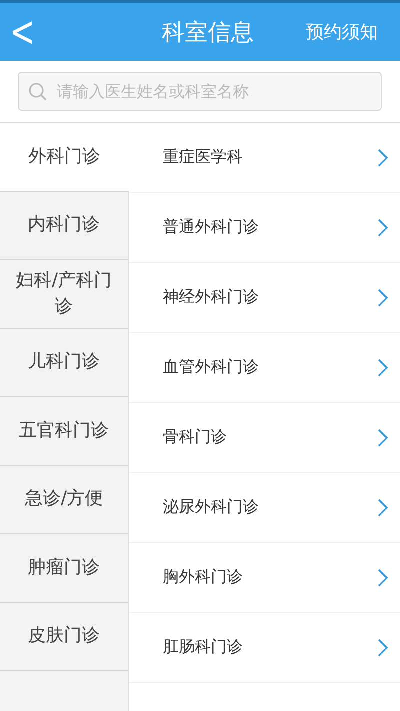 This screenshot has height=711, width=400. I want to click on department-item: 泌尿外科门诊, so click(264, 508).